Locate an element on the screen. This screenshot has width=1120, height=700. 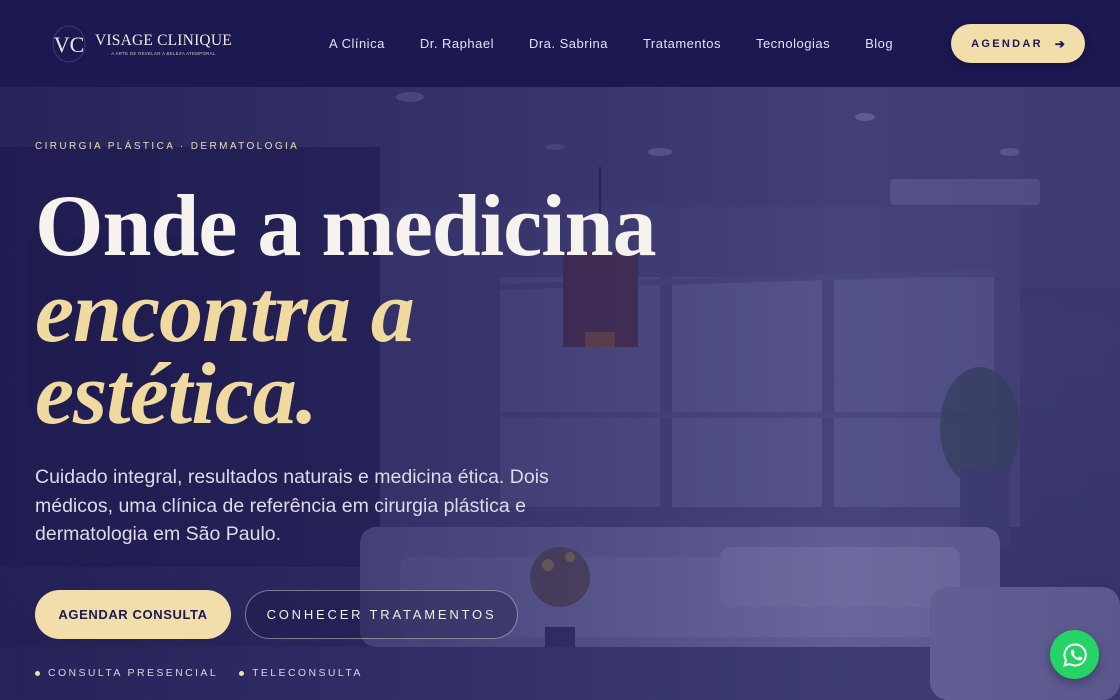
hero-eyebrow: CIRURGIA PLÁSTICA · DERMATOLOGIA is located at coordinates (167, 146).